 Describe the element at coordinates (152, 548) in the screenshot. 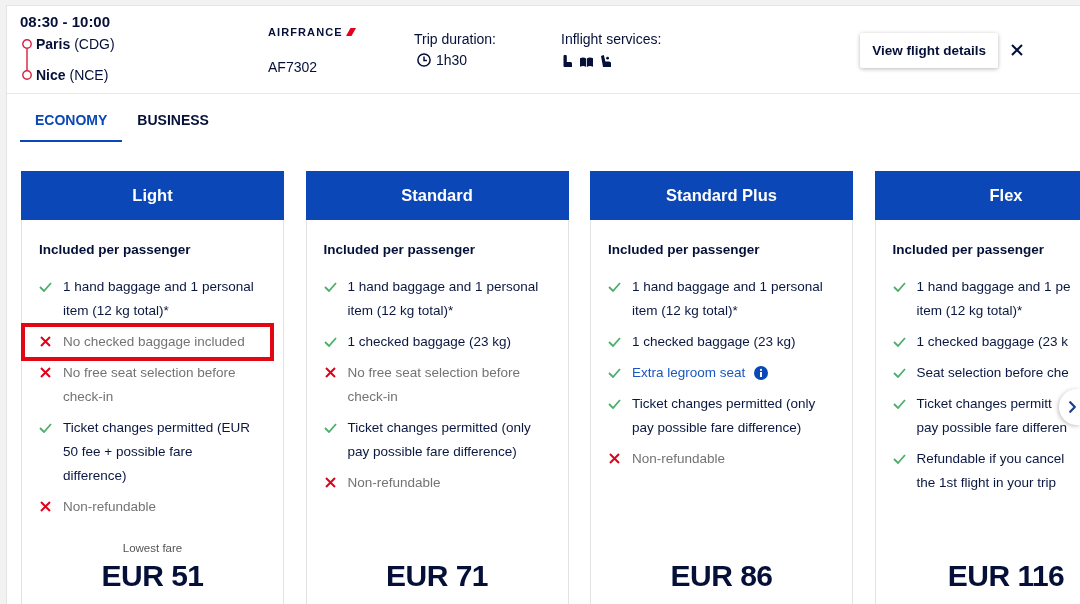

I see `price-label: Lowest fare` at that location.